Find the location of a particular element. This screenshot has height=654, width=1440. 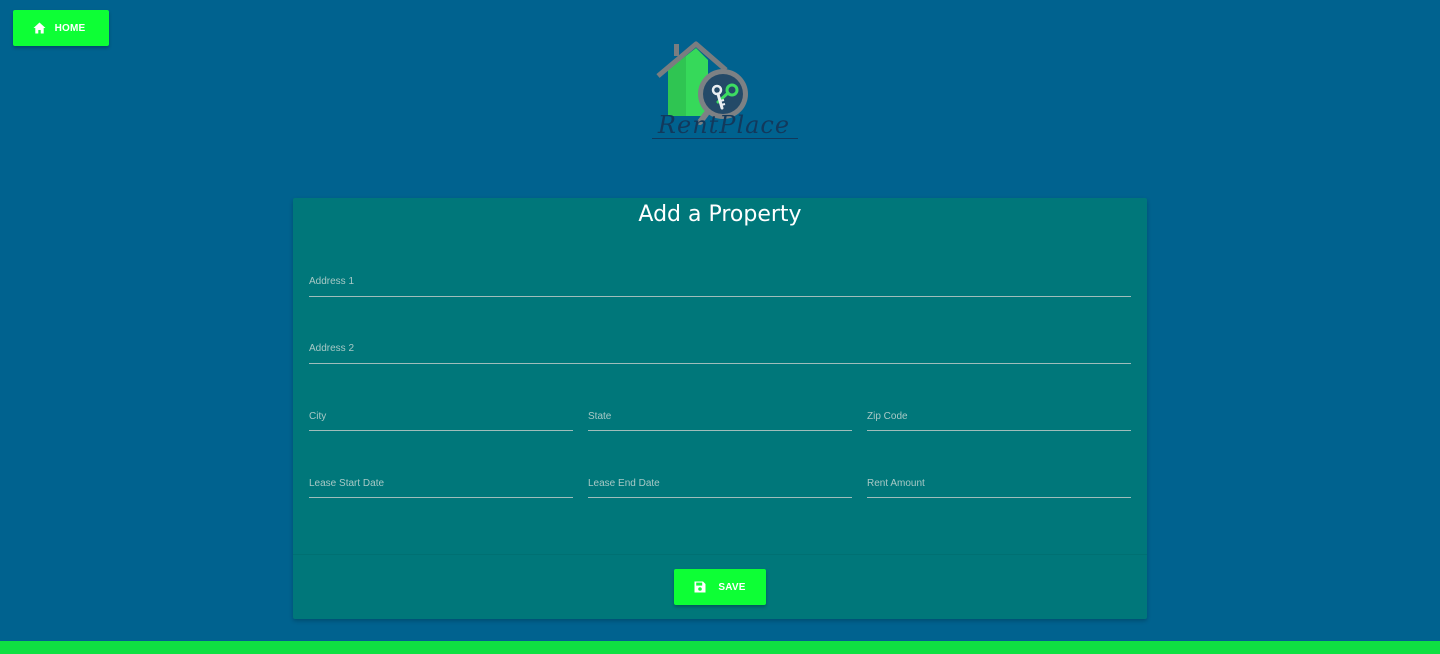

home-button-label: HOME is located at coordinates (70, 28).